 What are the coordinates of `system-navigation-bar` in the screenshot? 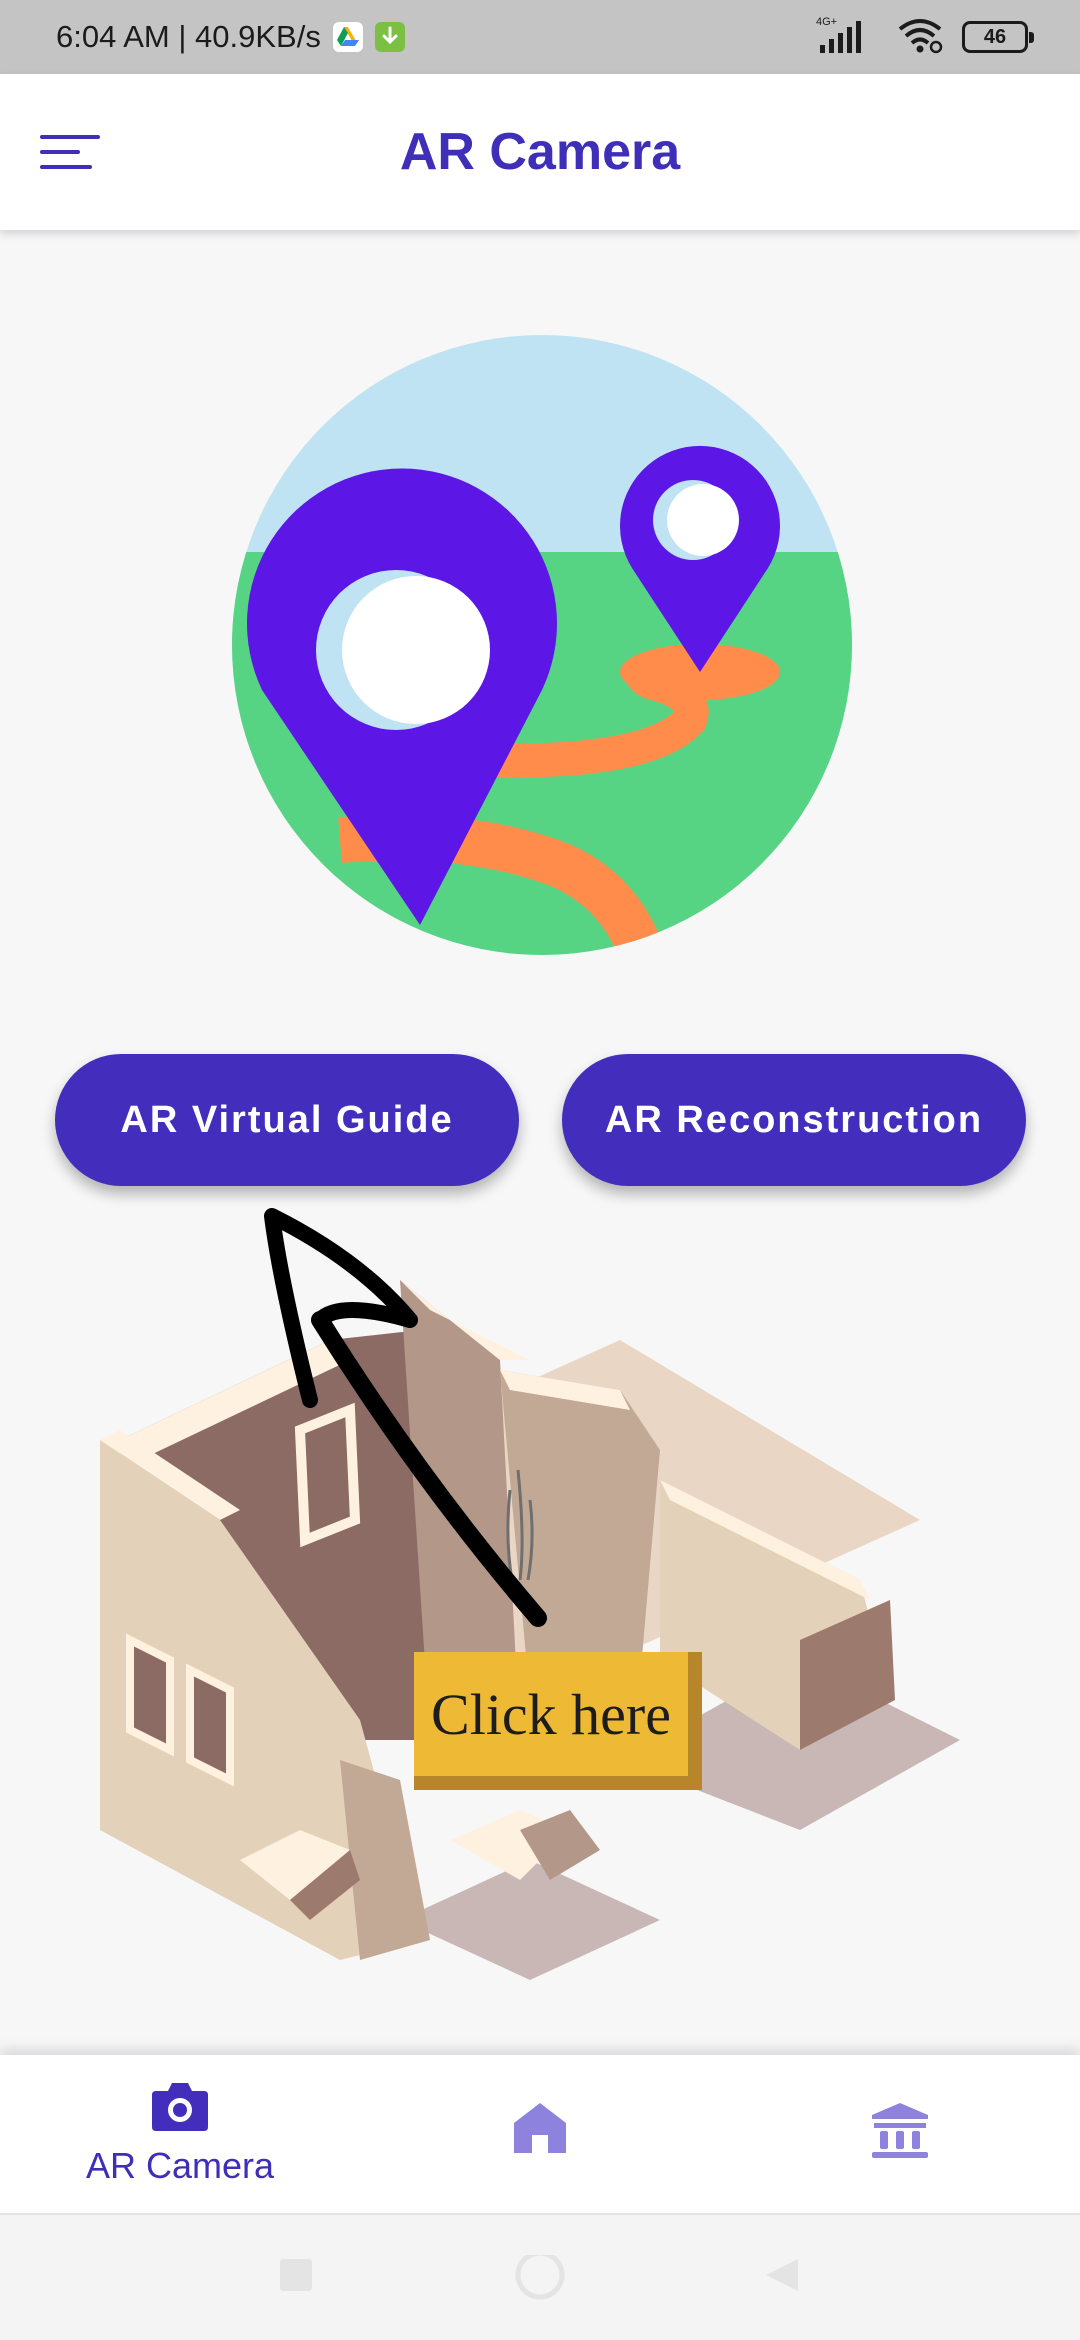 It's located at (540, 2276).